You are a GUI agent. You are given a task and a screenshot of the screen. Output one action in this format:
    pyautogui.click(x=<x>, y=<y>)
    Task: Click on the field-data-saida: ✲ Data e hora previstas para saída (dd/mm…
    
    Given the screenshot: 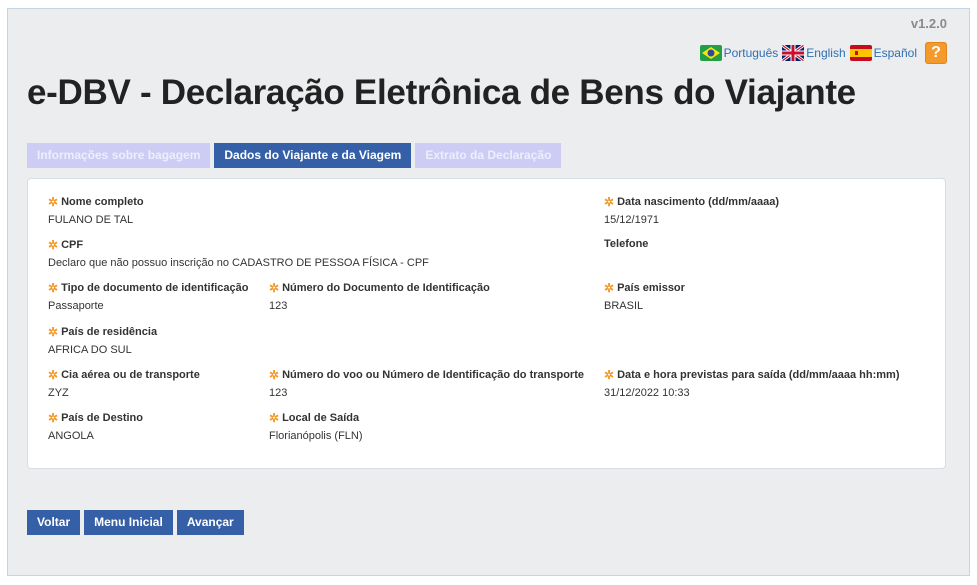 What is the action you would take?
    pyautogui.click(x=752, y=383)
    